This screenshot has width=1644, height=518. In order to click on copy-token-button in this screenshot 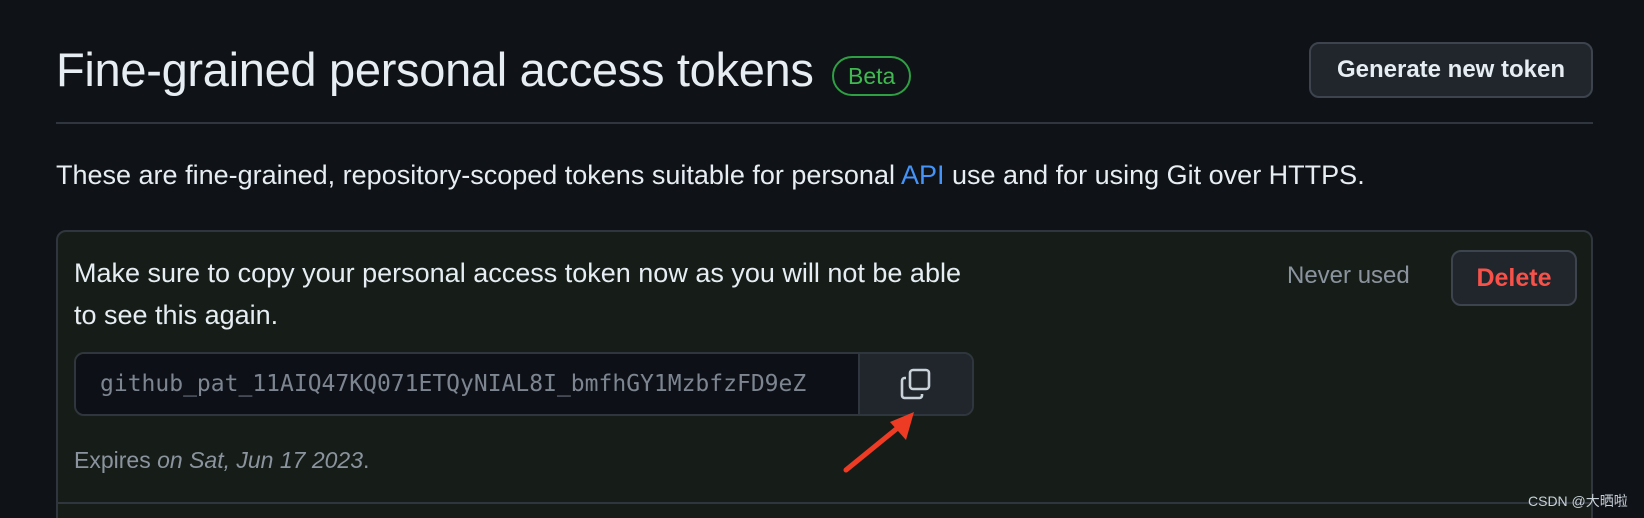, I will do `click(915, 384)`.